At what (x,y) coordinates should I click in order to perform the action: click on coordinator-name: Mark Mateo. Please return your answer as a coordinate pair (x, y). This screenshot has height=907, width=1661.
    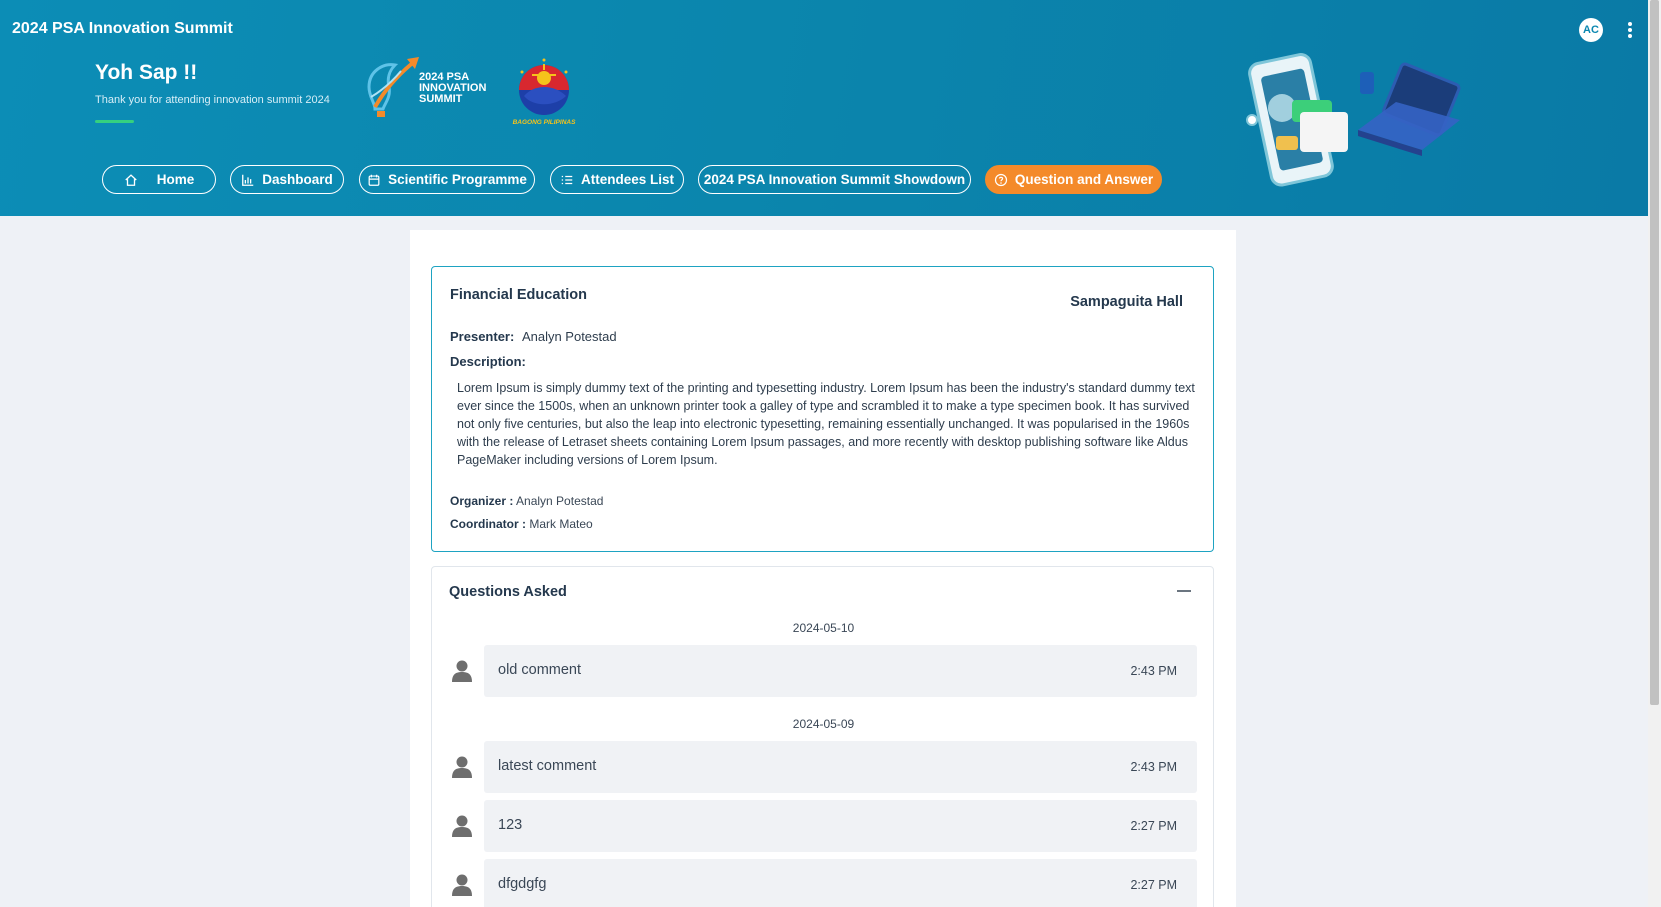
    Looking at the image, I should click on (561, 524).